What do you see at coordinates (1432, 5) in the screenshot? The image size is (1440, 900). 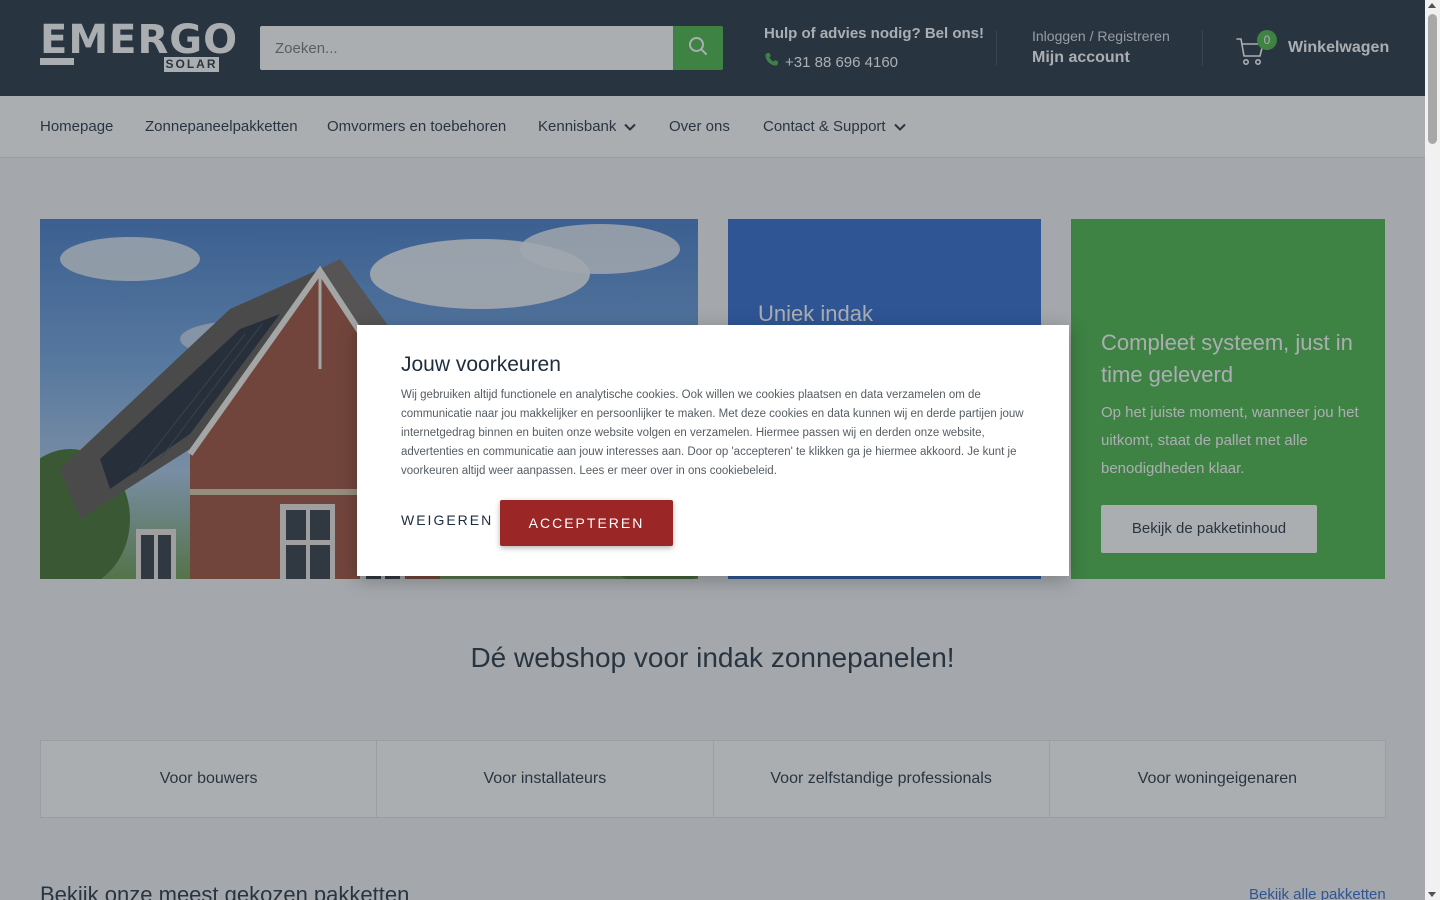 I see `scroll-up-arrow-icon` at bounding box center [1432, 5].